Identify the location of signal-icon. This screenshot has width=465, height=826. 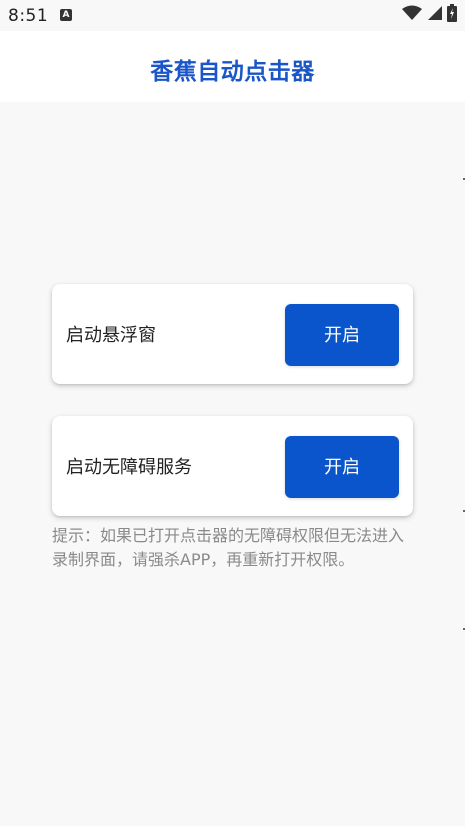
(434, 15).